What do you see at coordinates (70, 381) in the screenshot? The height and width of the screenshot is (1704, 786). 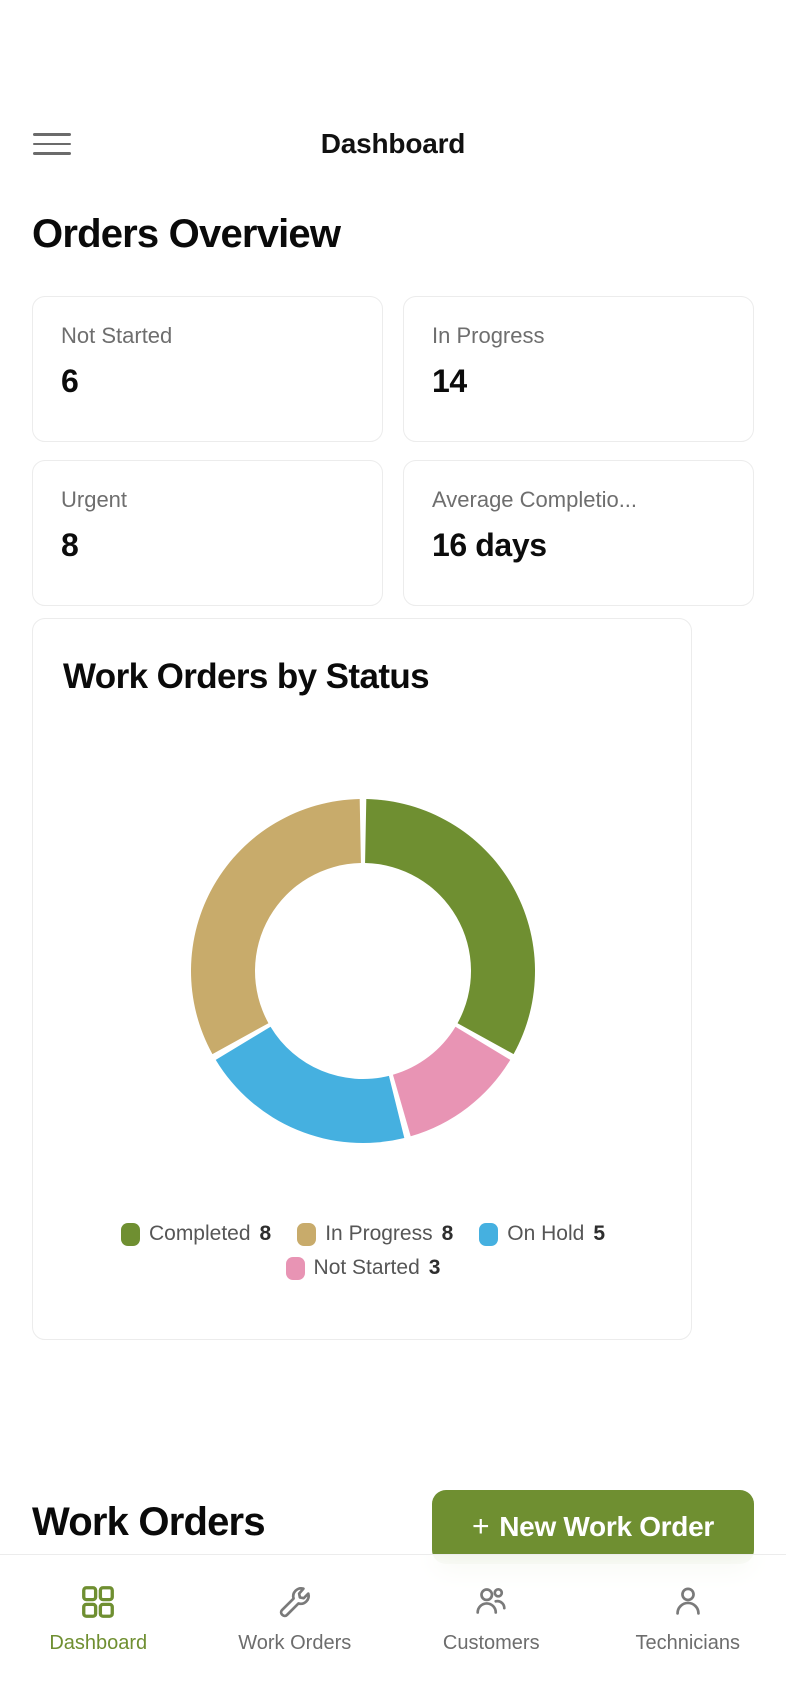 I see `stat-value: 6` at bounding box center [70, 381].